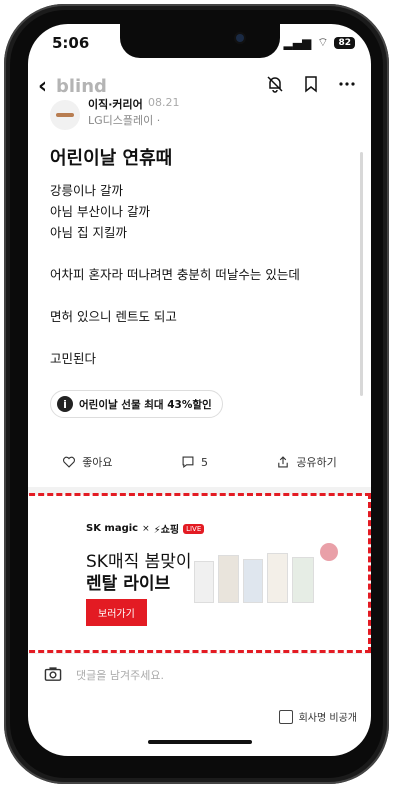 The width and height of the screenshot is (393, 788). What do you see at coordinates (124, 120) in the screenshot?
I see `author-company: LG디스플레이 ·` at bounding box center [124, 120].